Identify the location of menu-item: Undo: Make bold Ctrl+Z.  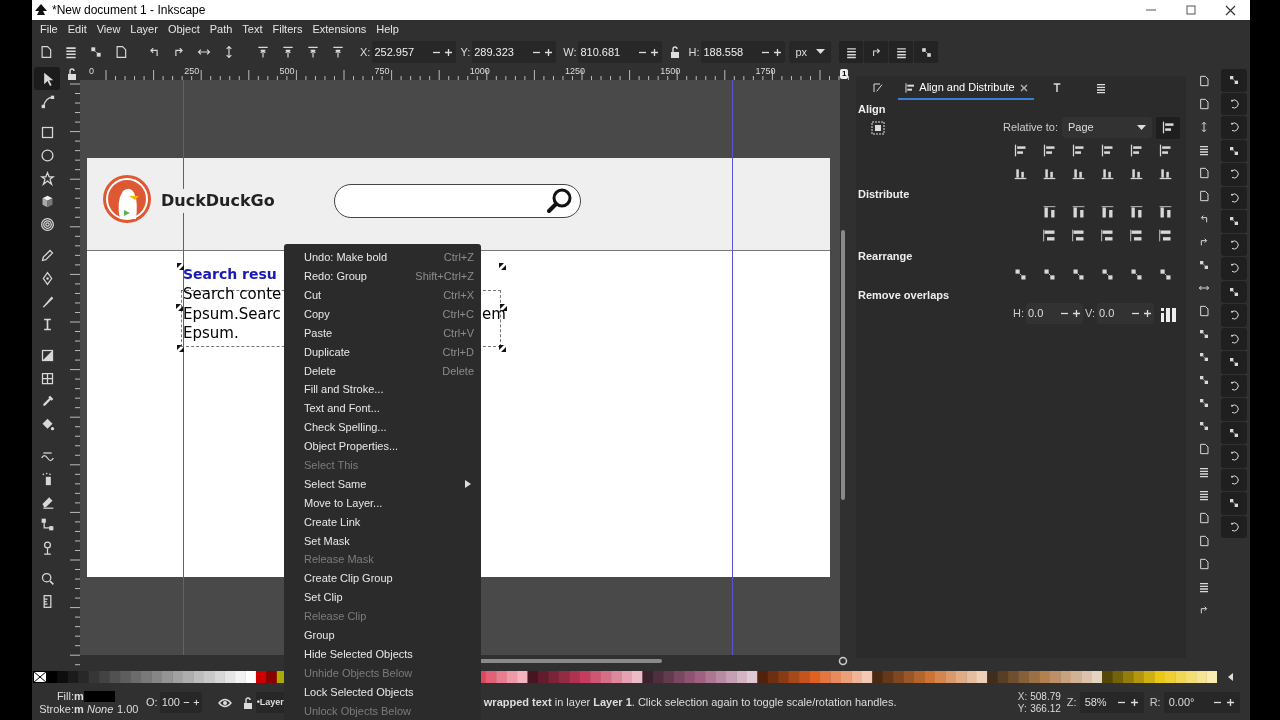
(382, 257).